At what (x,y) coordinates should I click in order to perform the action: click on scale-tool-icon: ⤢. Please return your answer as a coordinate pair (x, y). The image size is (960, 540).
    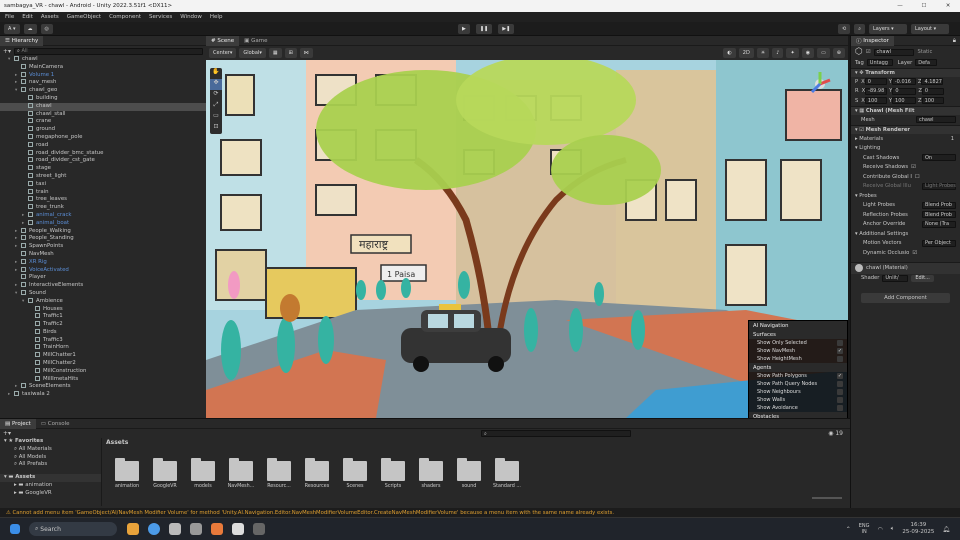
    Looking at the image, I should click on (216, 106).